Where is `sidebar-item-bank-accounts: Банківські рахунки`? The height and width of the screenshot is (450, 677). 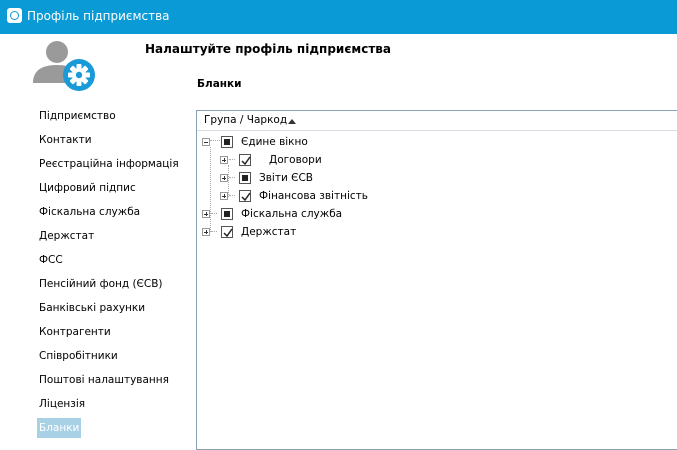
sidebar-item-bank-accounts: Банківські рахунки is located at coordinates (92, 308).